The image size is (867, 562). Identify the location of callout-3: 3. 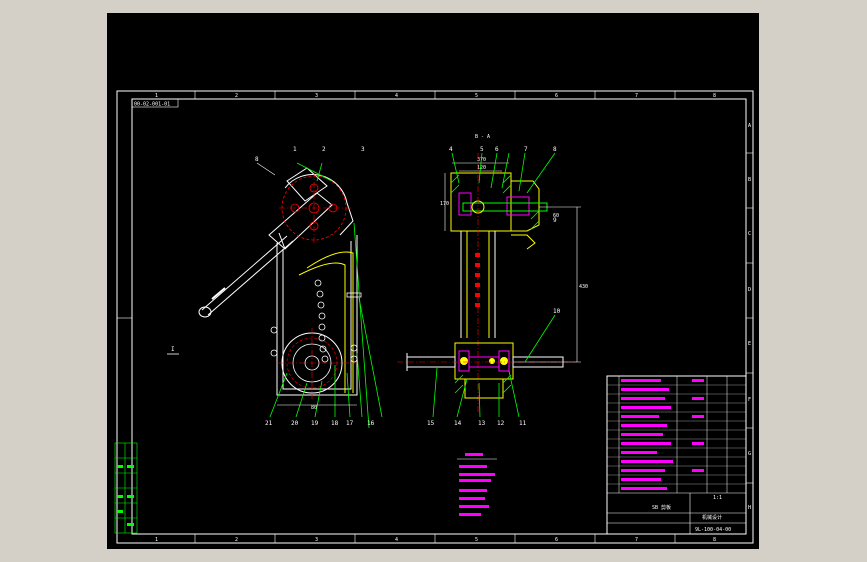
(363, 149).